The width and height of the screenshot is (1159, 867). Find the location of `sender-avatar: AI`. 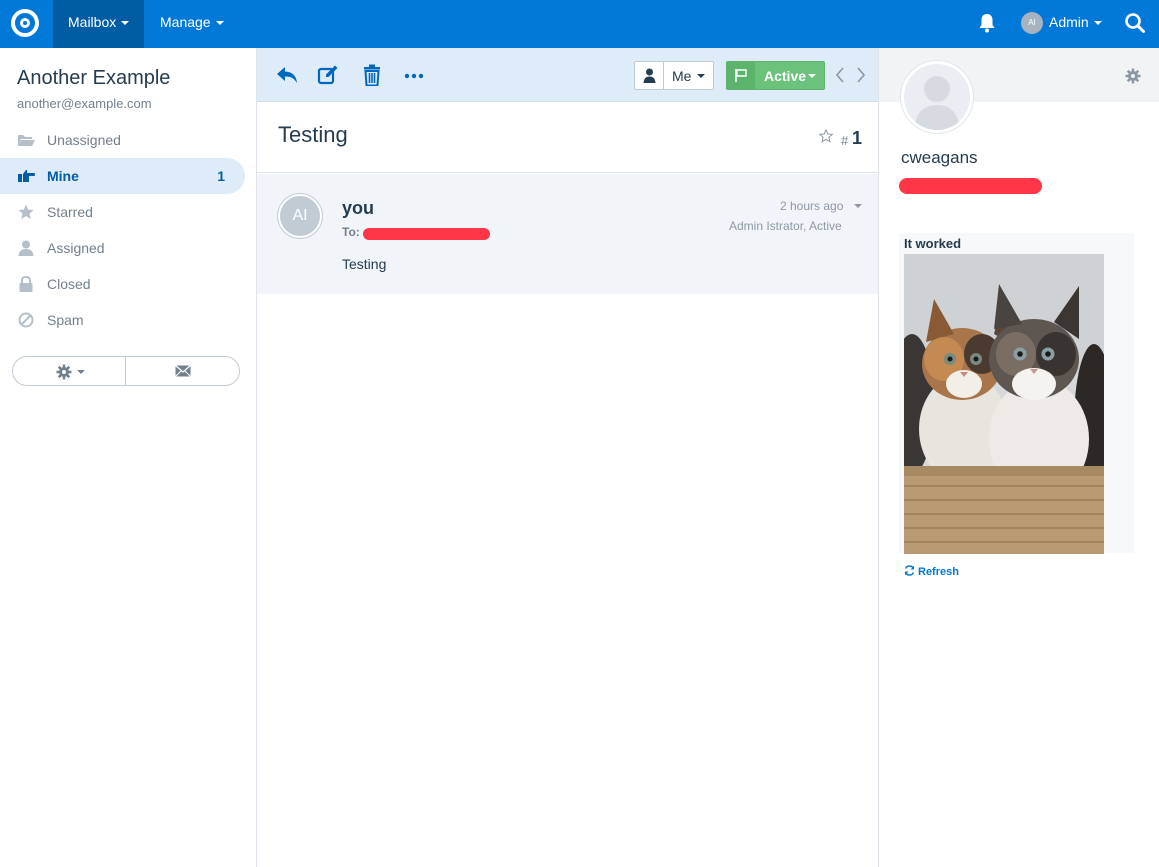

sender-avatar: AI is located at coordinates (300, 216).